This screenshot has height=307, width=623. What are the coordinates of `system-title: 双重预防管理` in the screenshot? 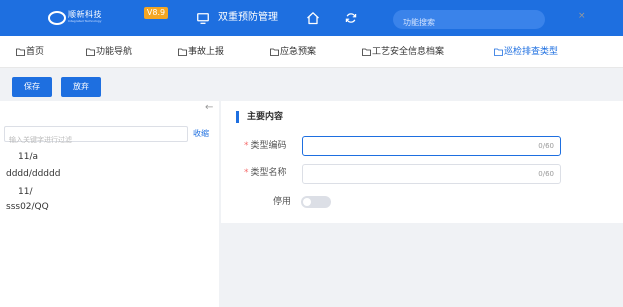 It's located at (248, 18).